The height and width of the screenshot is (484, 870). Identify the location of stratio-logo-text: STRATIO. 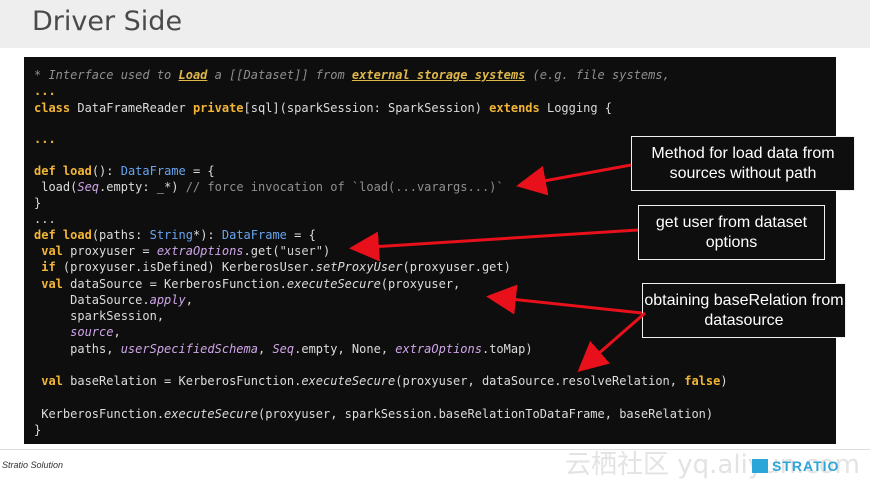
(806, 466).